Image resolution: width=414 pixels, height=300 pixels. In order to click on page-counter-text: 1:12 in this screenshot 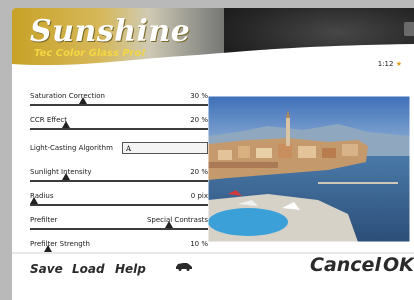, I will do `click(385, 64)`.